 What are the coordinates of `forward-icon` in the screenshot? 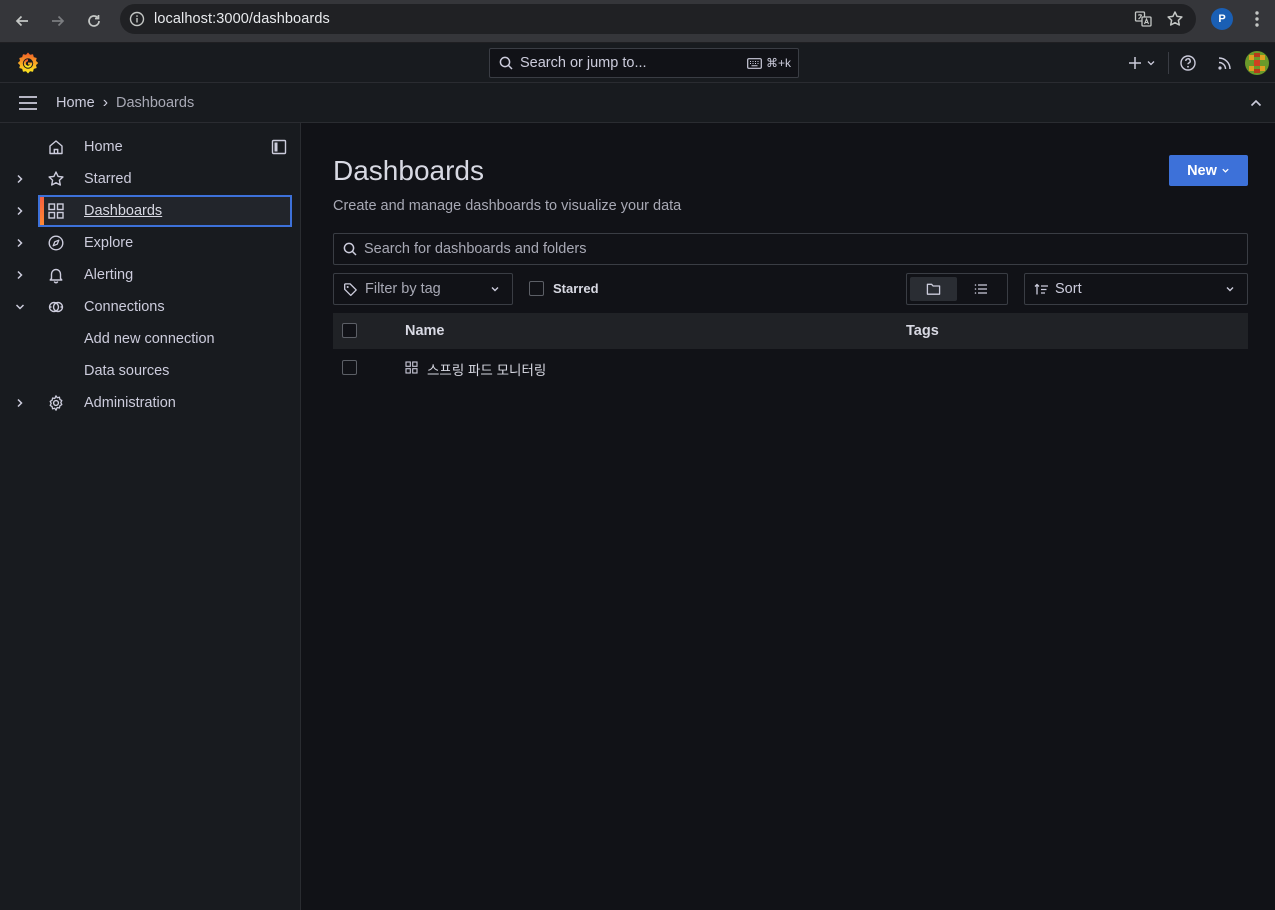 It's located at (58, 21).